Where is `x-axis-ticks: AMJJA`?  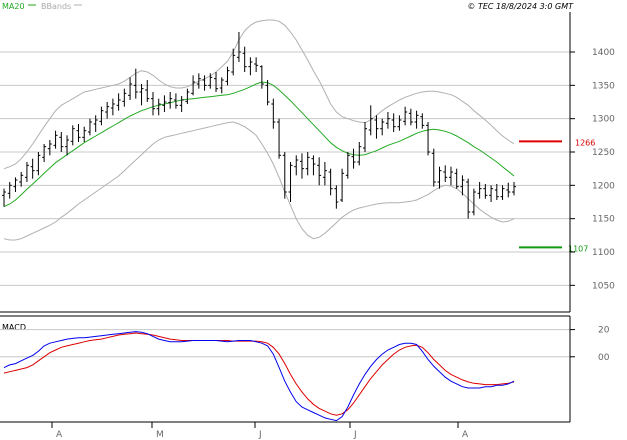 x-axis-ticks: AMJJA is located at coordinates (260, 431).